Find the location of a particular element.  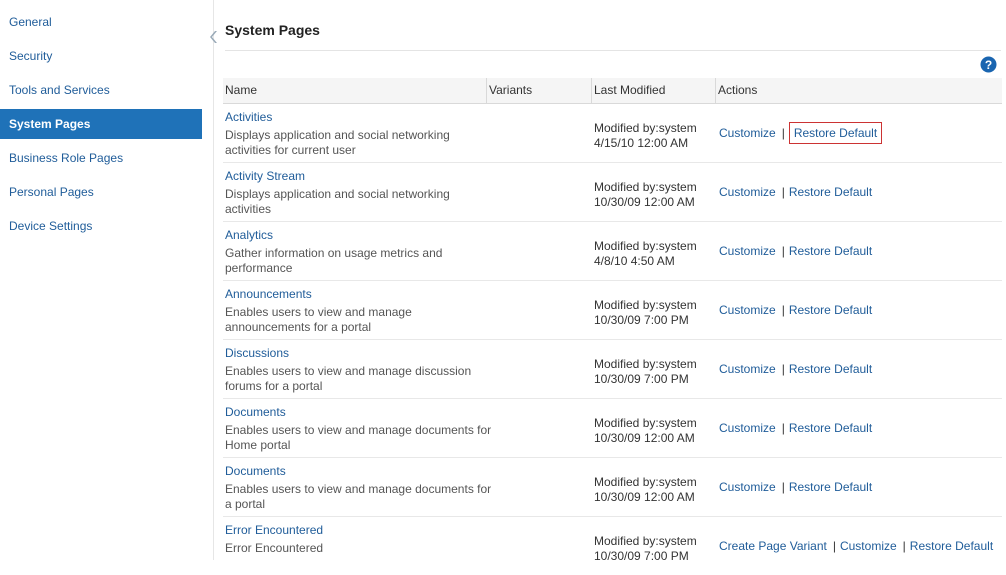

page-description: Error Encountered is located at coordinates (274, 548).